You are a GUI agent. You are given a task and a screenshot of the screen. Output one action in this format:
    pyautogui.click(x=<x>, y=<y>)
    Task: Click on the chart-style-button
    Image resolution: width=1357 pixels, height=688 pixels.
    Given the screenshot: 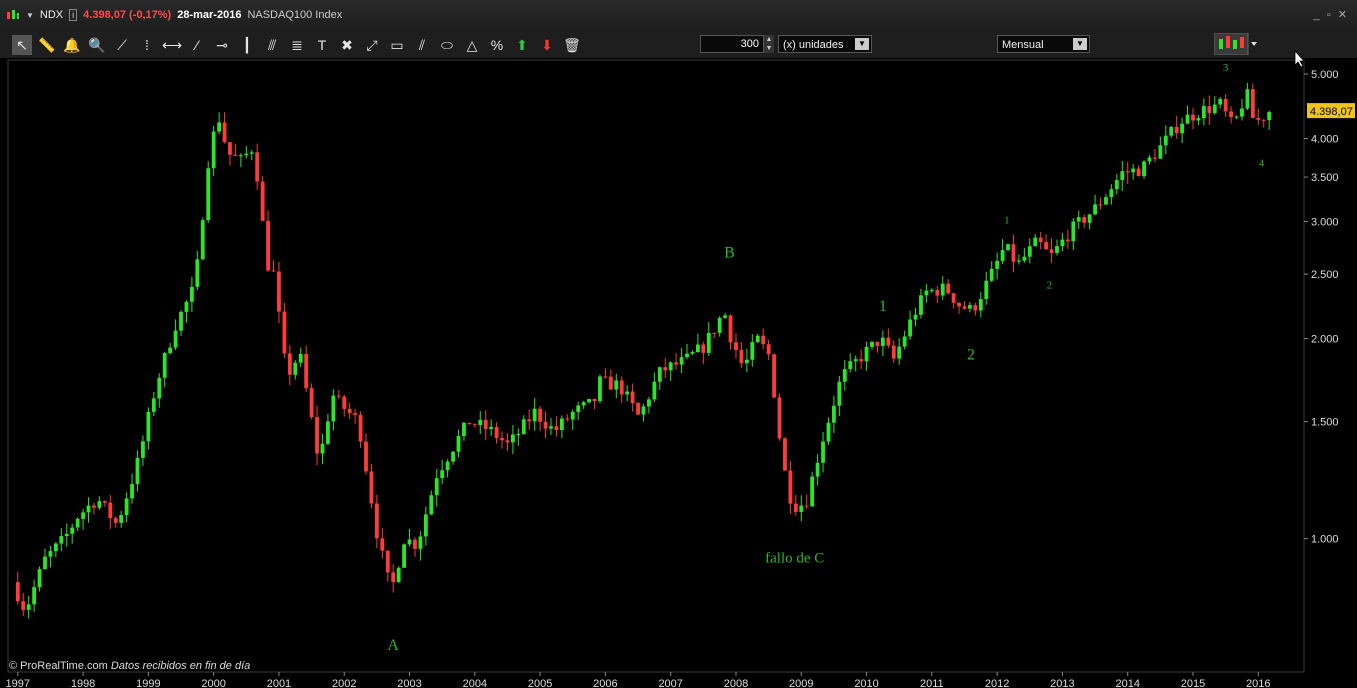 What is the action you would take?
    pyautogui.click(x=1236, y=44)
    